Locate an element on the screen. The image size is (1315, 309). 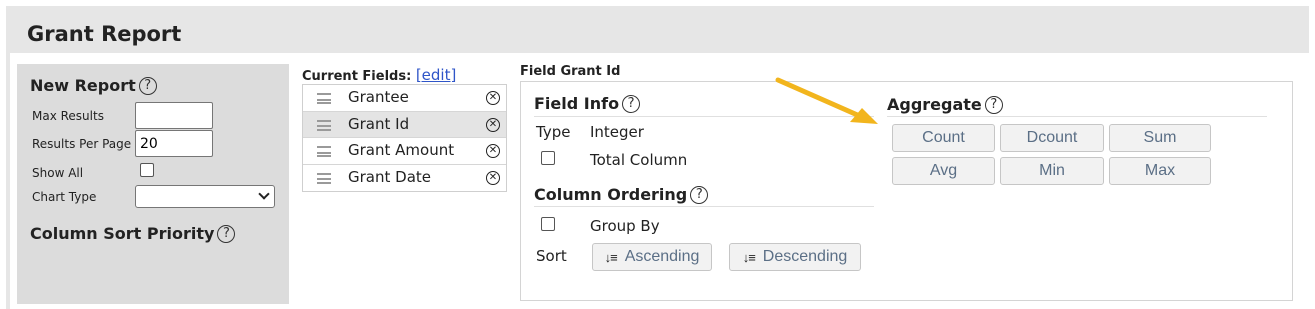
chevron-down-icon is located at coordinates (264, 194).